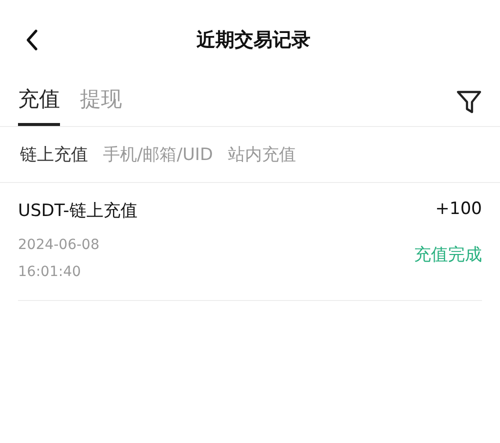  What do you see at coordinates (78, 211) in the screenshot?
I see `record-title: USDT-链上充值` at bounding box center [78, 211].